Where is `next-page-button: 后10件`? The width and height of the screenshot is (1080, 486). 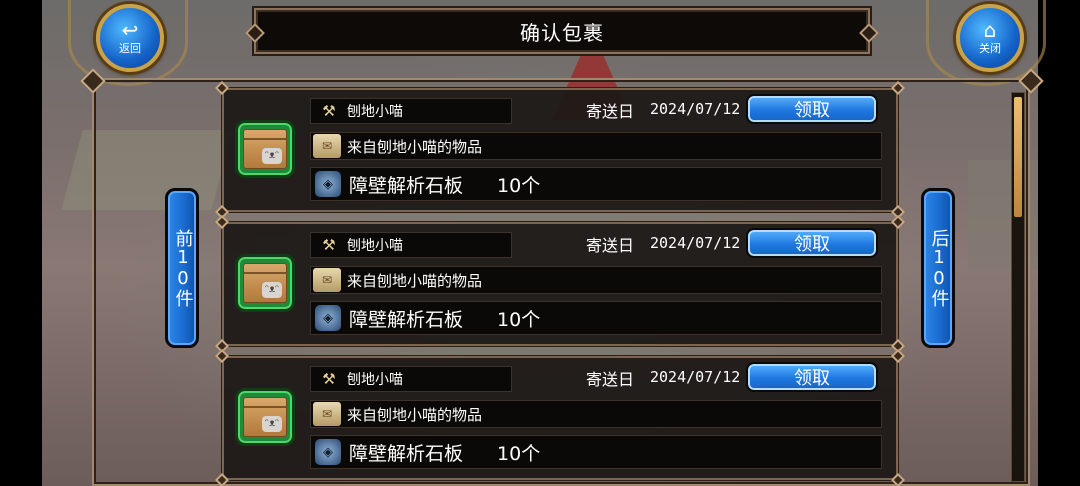 next-page-button: 后10件 is located at coordinates (938, 268).